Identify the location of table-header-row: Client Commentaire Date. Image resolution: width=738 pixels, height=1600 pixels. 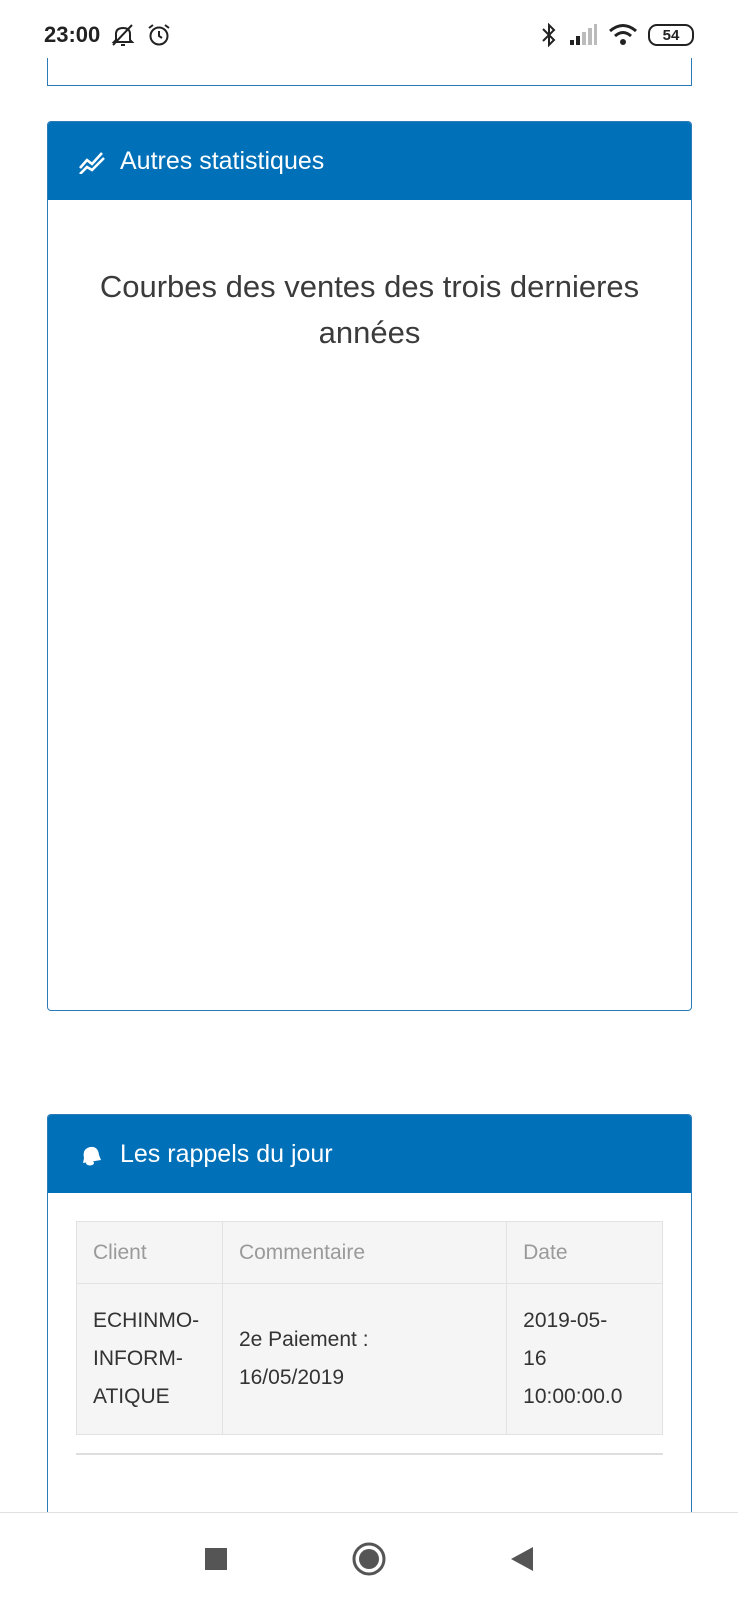
(369, 1252).